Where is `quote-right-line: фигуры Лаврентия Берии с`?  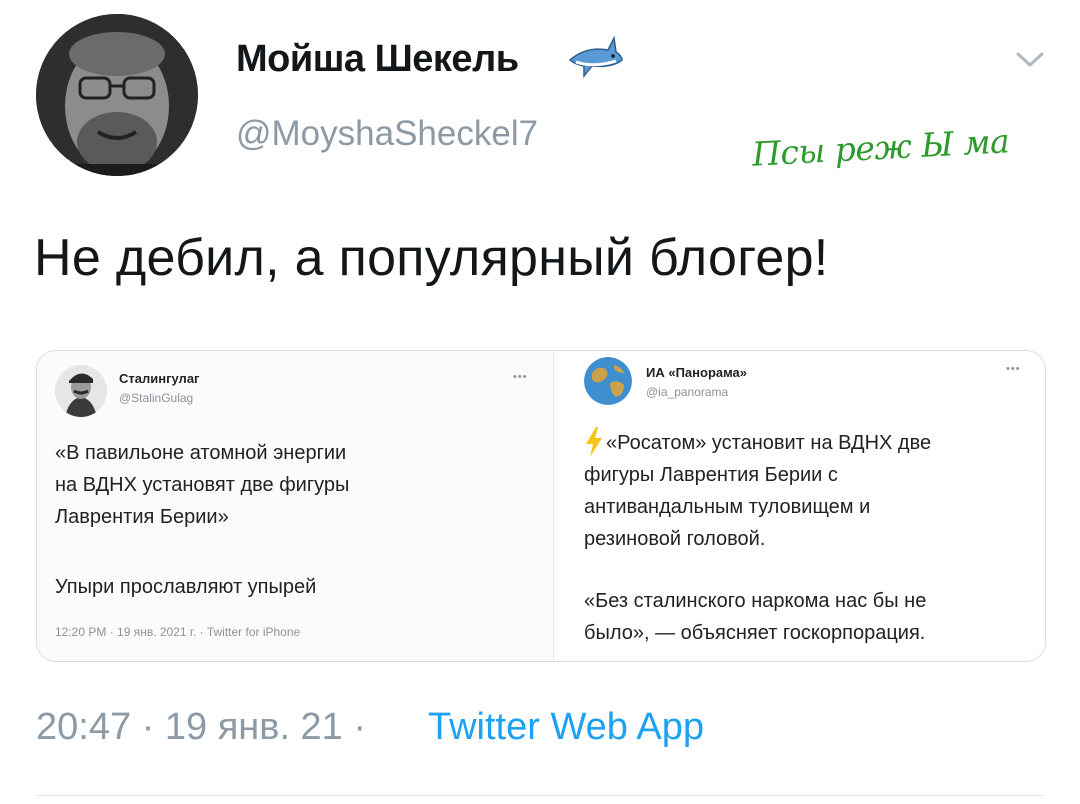 quote-right-line: фигуры Лаврентия Берии с is located at coordinates (711, 475).